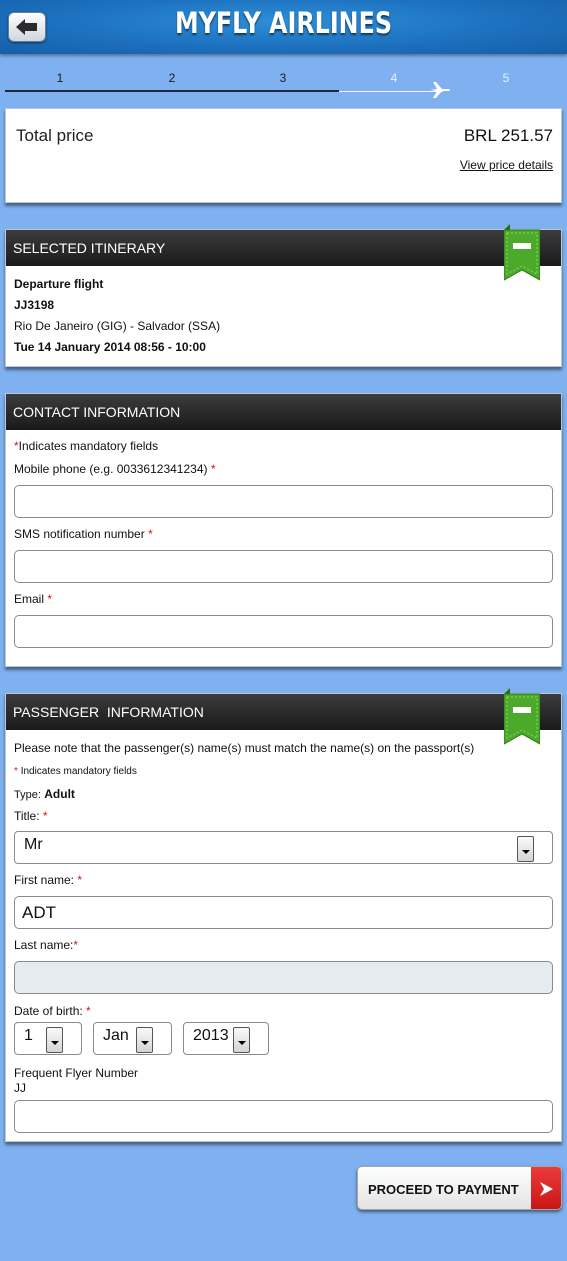  What do you see at coordinates (111, 469) in the screenshot?
I see `mobile-phone-label: Mobile phone (e.g. 0033612341234)` at bounding box center [111, 469].